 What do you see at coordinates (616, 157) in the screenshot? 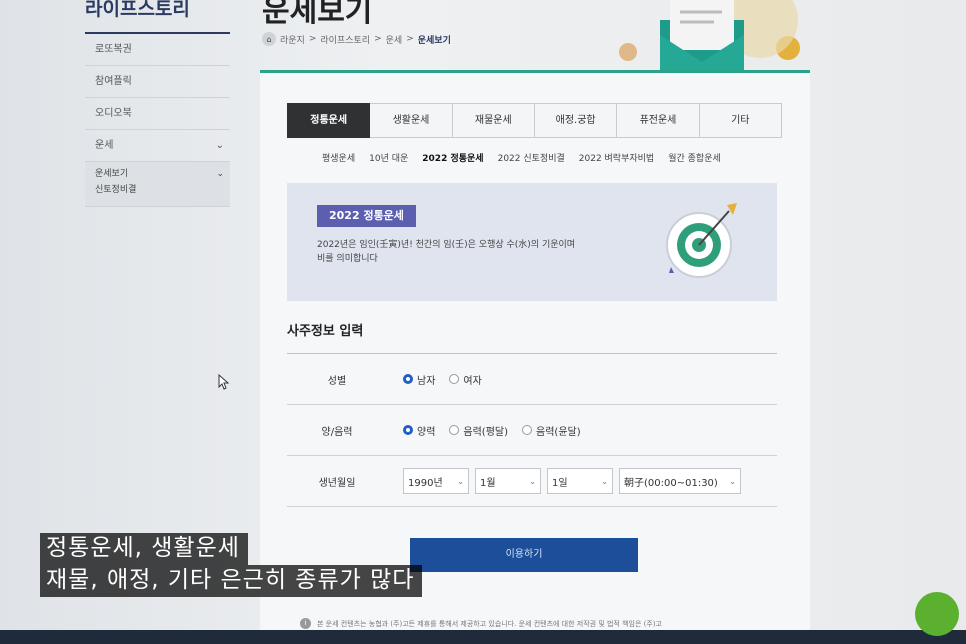
I see `subtab-2022-rich: 2022 벼락부자비법` at bounding box center [616, 157].